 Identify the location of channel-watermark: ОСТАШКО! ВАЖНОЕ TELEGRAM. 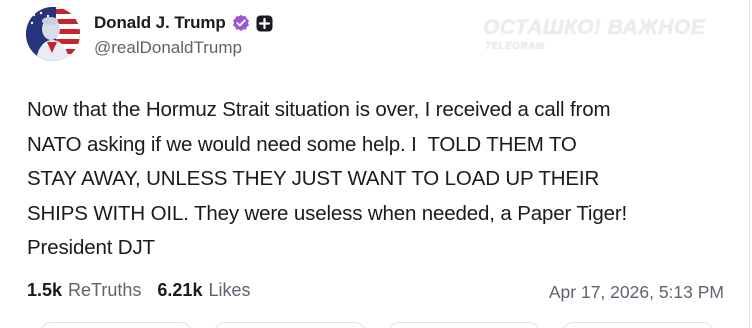
(595, 37).